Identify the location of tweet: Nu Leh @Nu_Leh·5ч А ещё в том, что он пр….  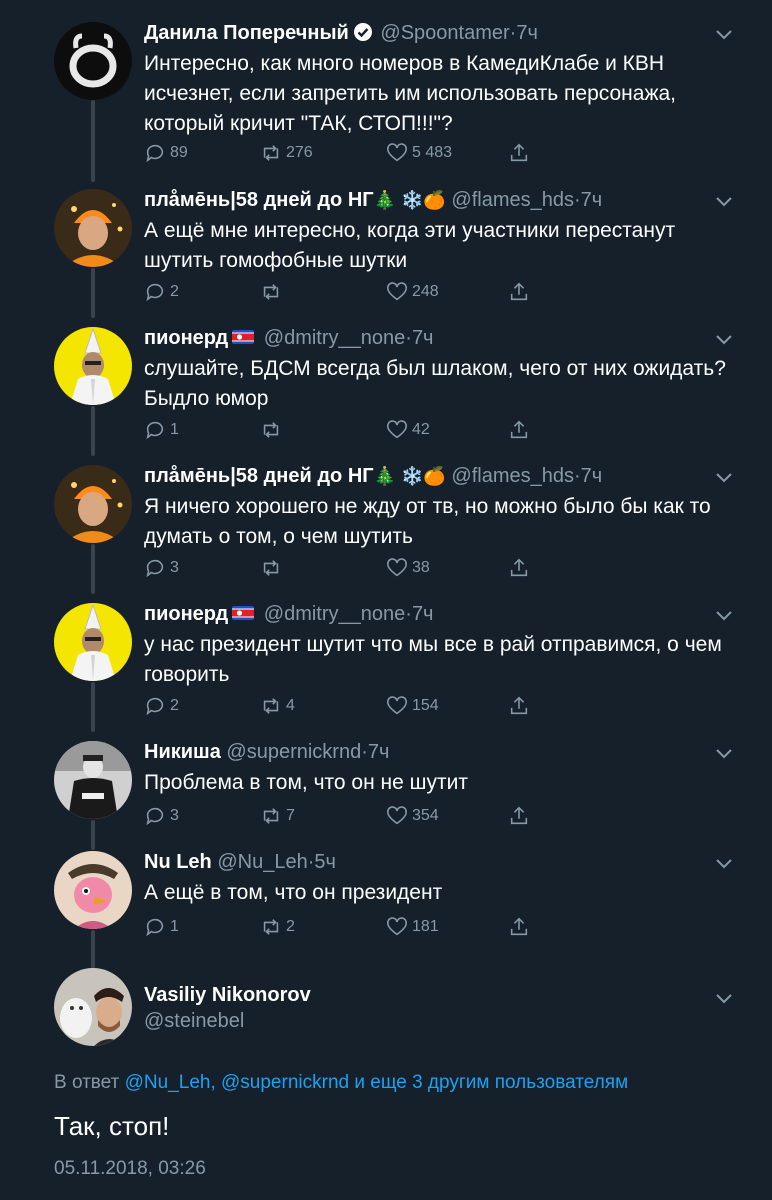
(386, 897).